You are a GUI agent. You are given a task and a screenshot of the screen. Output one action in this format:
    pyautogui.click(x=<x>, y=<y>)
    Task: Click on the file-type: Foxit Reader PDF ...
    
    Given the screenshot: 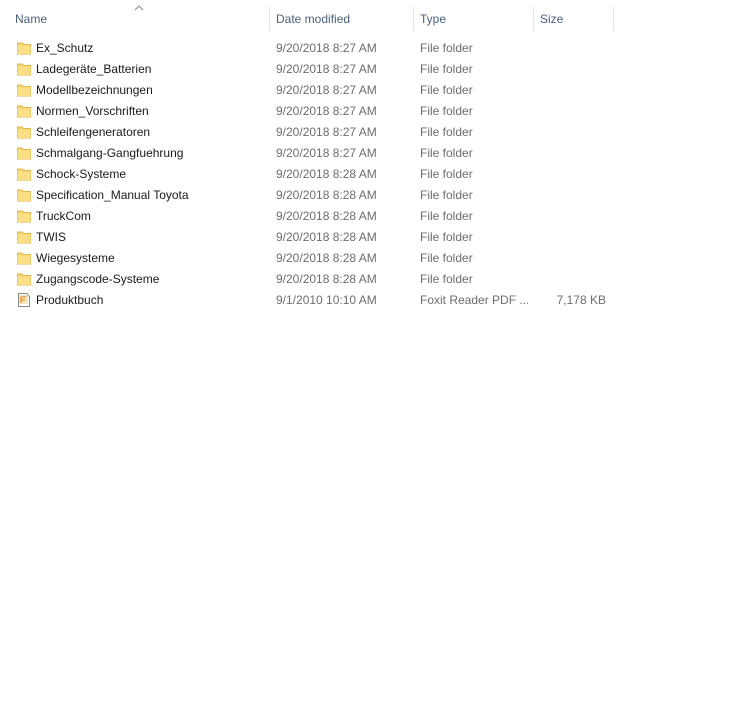 What is the action you would take?
    pyautogui.click(x=474, y=300)
    